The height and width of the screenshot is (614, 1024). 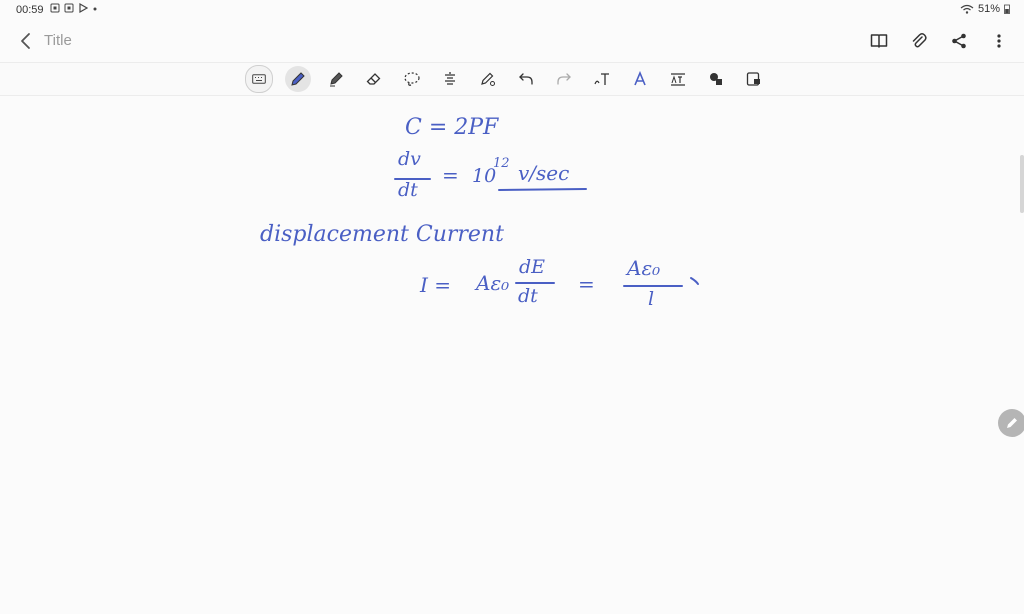 I want to click on wifi-icon, so click(x=967, y=9).